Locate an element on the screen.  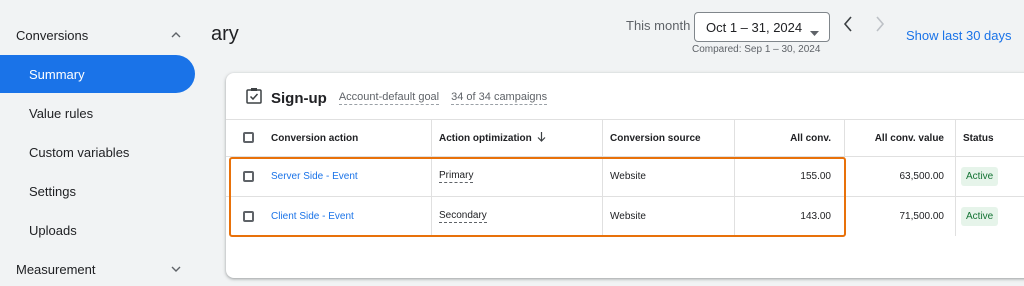
date-range-value: Oct 1 – 31, 2024 is located at coordinates (754, 27).